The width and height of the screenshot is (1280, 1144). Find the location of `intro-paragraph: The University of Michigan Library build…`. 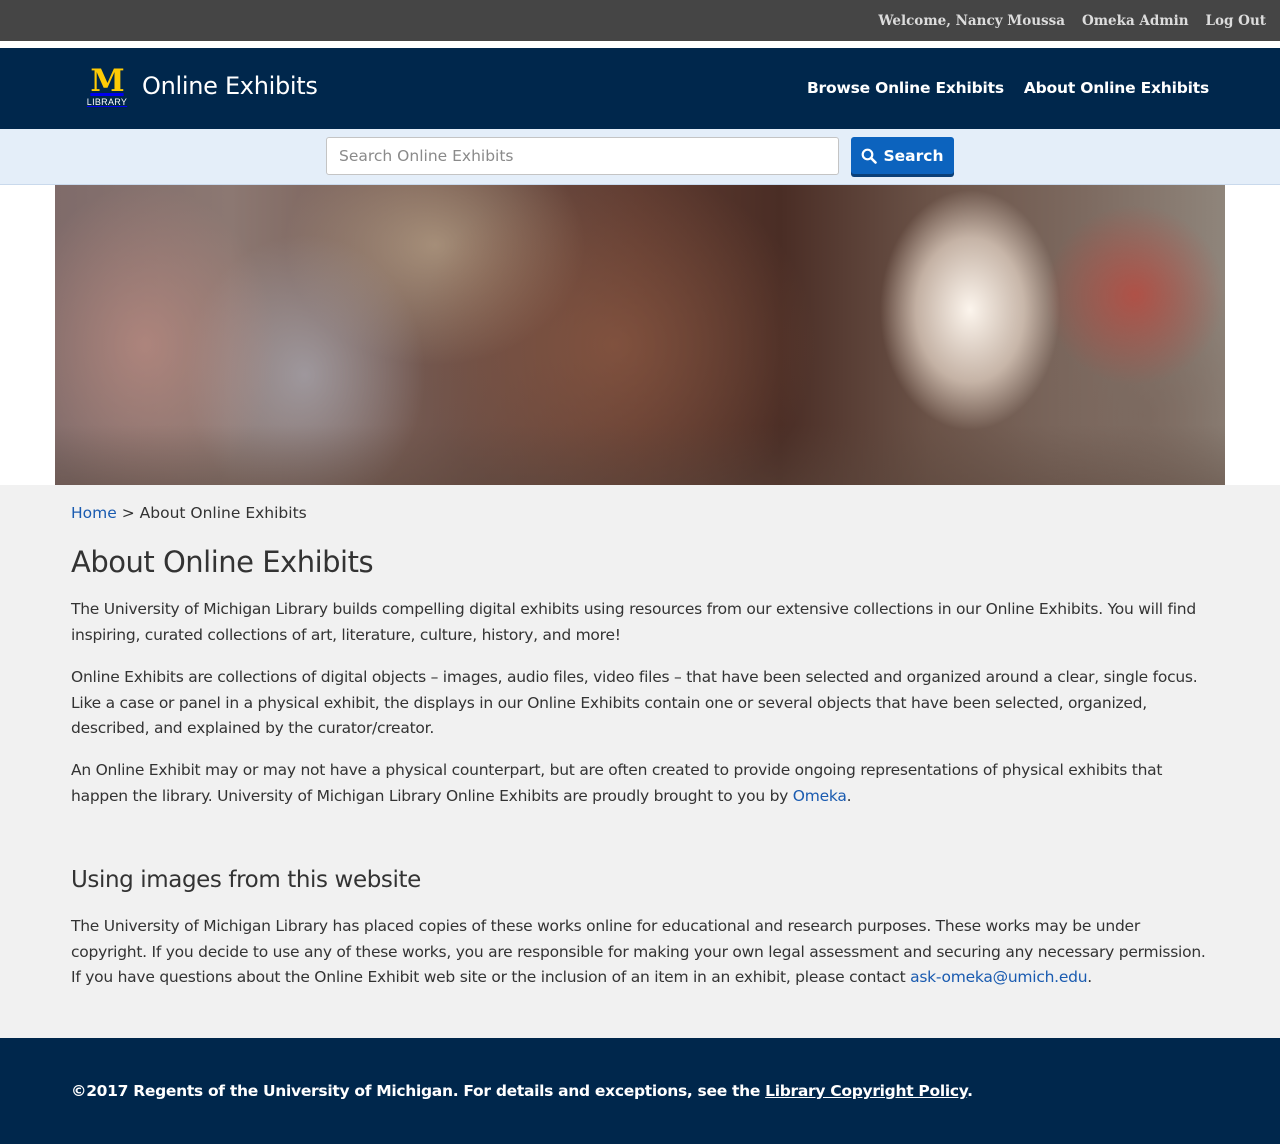

intro-paragraph: The University of Michigan Library build… is located at coordinates (633, 622).